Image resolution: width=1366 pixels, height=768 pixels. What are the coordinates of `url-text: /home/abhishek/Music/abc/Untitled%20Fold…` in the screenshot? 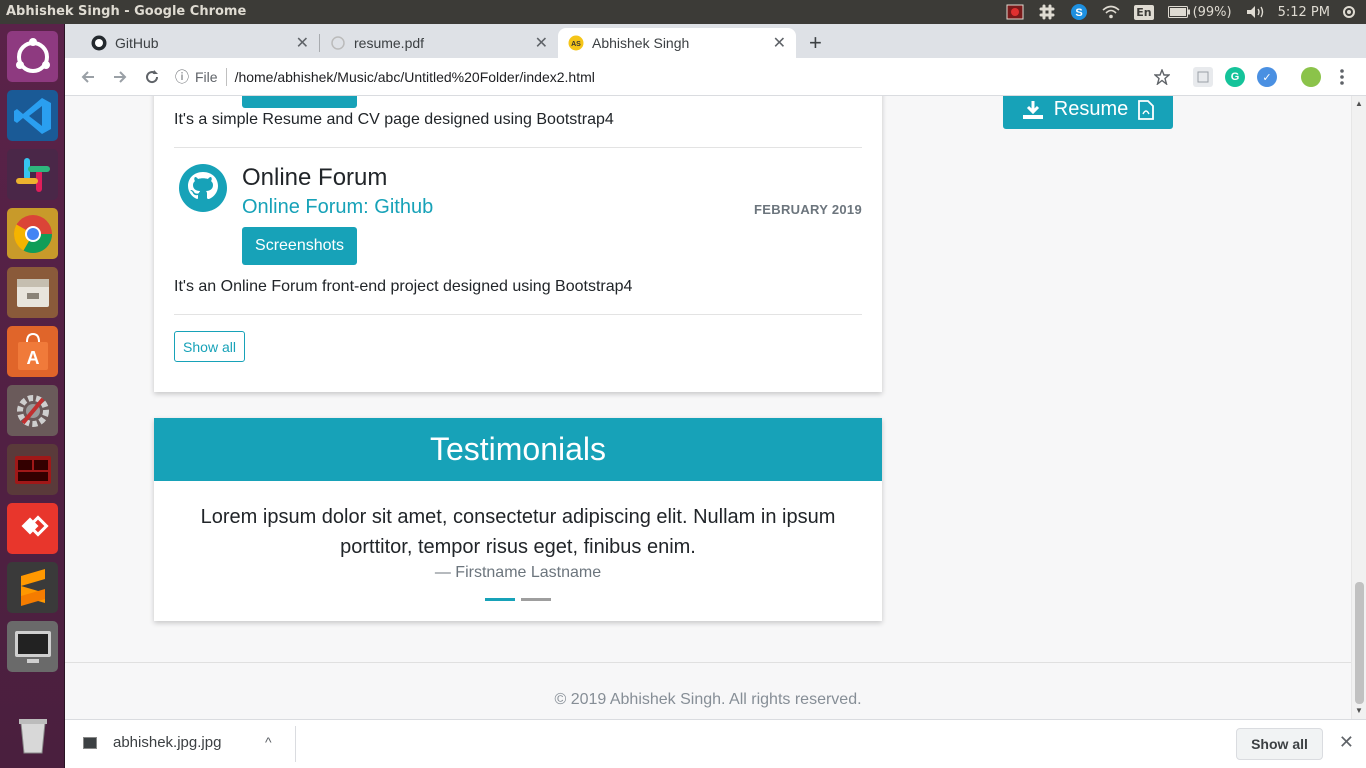 It's located at (415, 77).